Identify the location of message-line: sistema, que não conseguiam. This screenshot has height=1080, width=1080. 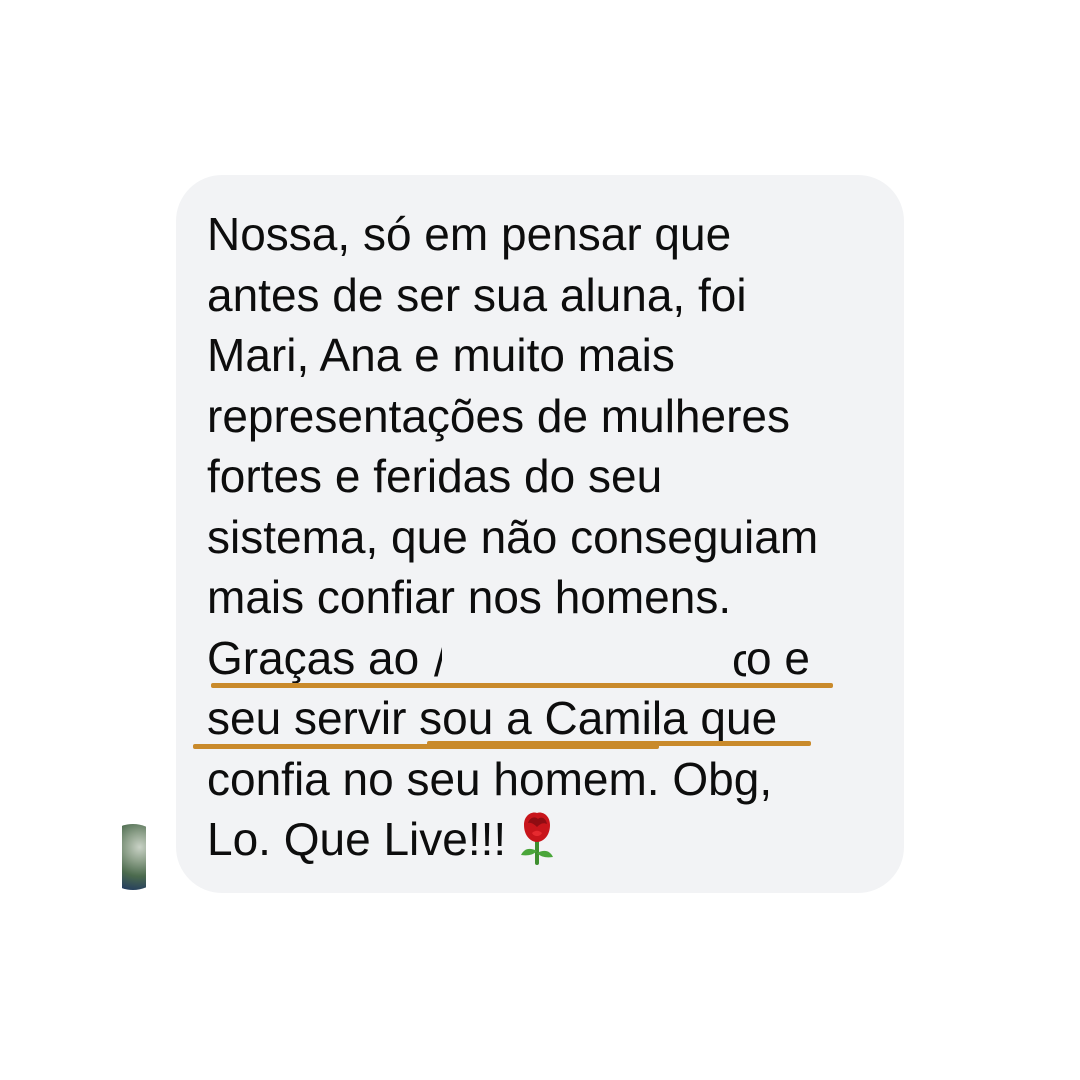
(513, 536).